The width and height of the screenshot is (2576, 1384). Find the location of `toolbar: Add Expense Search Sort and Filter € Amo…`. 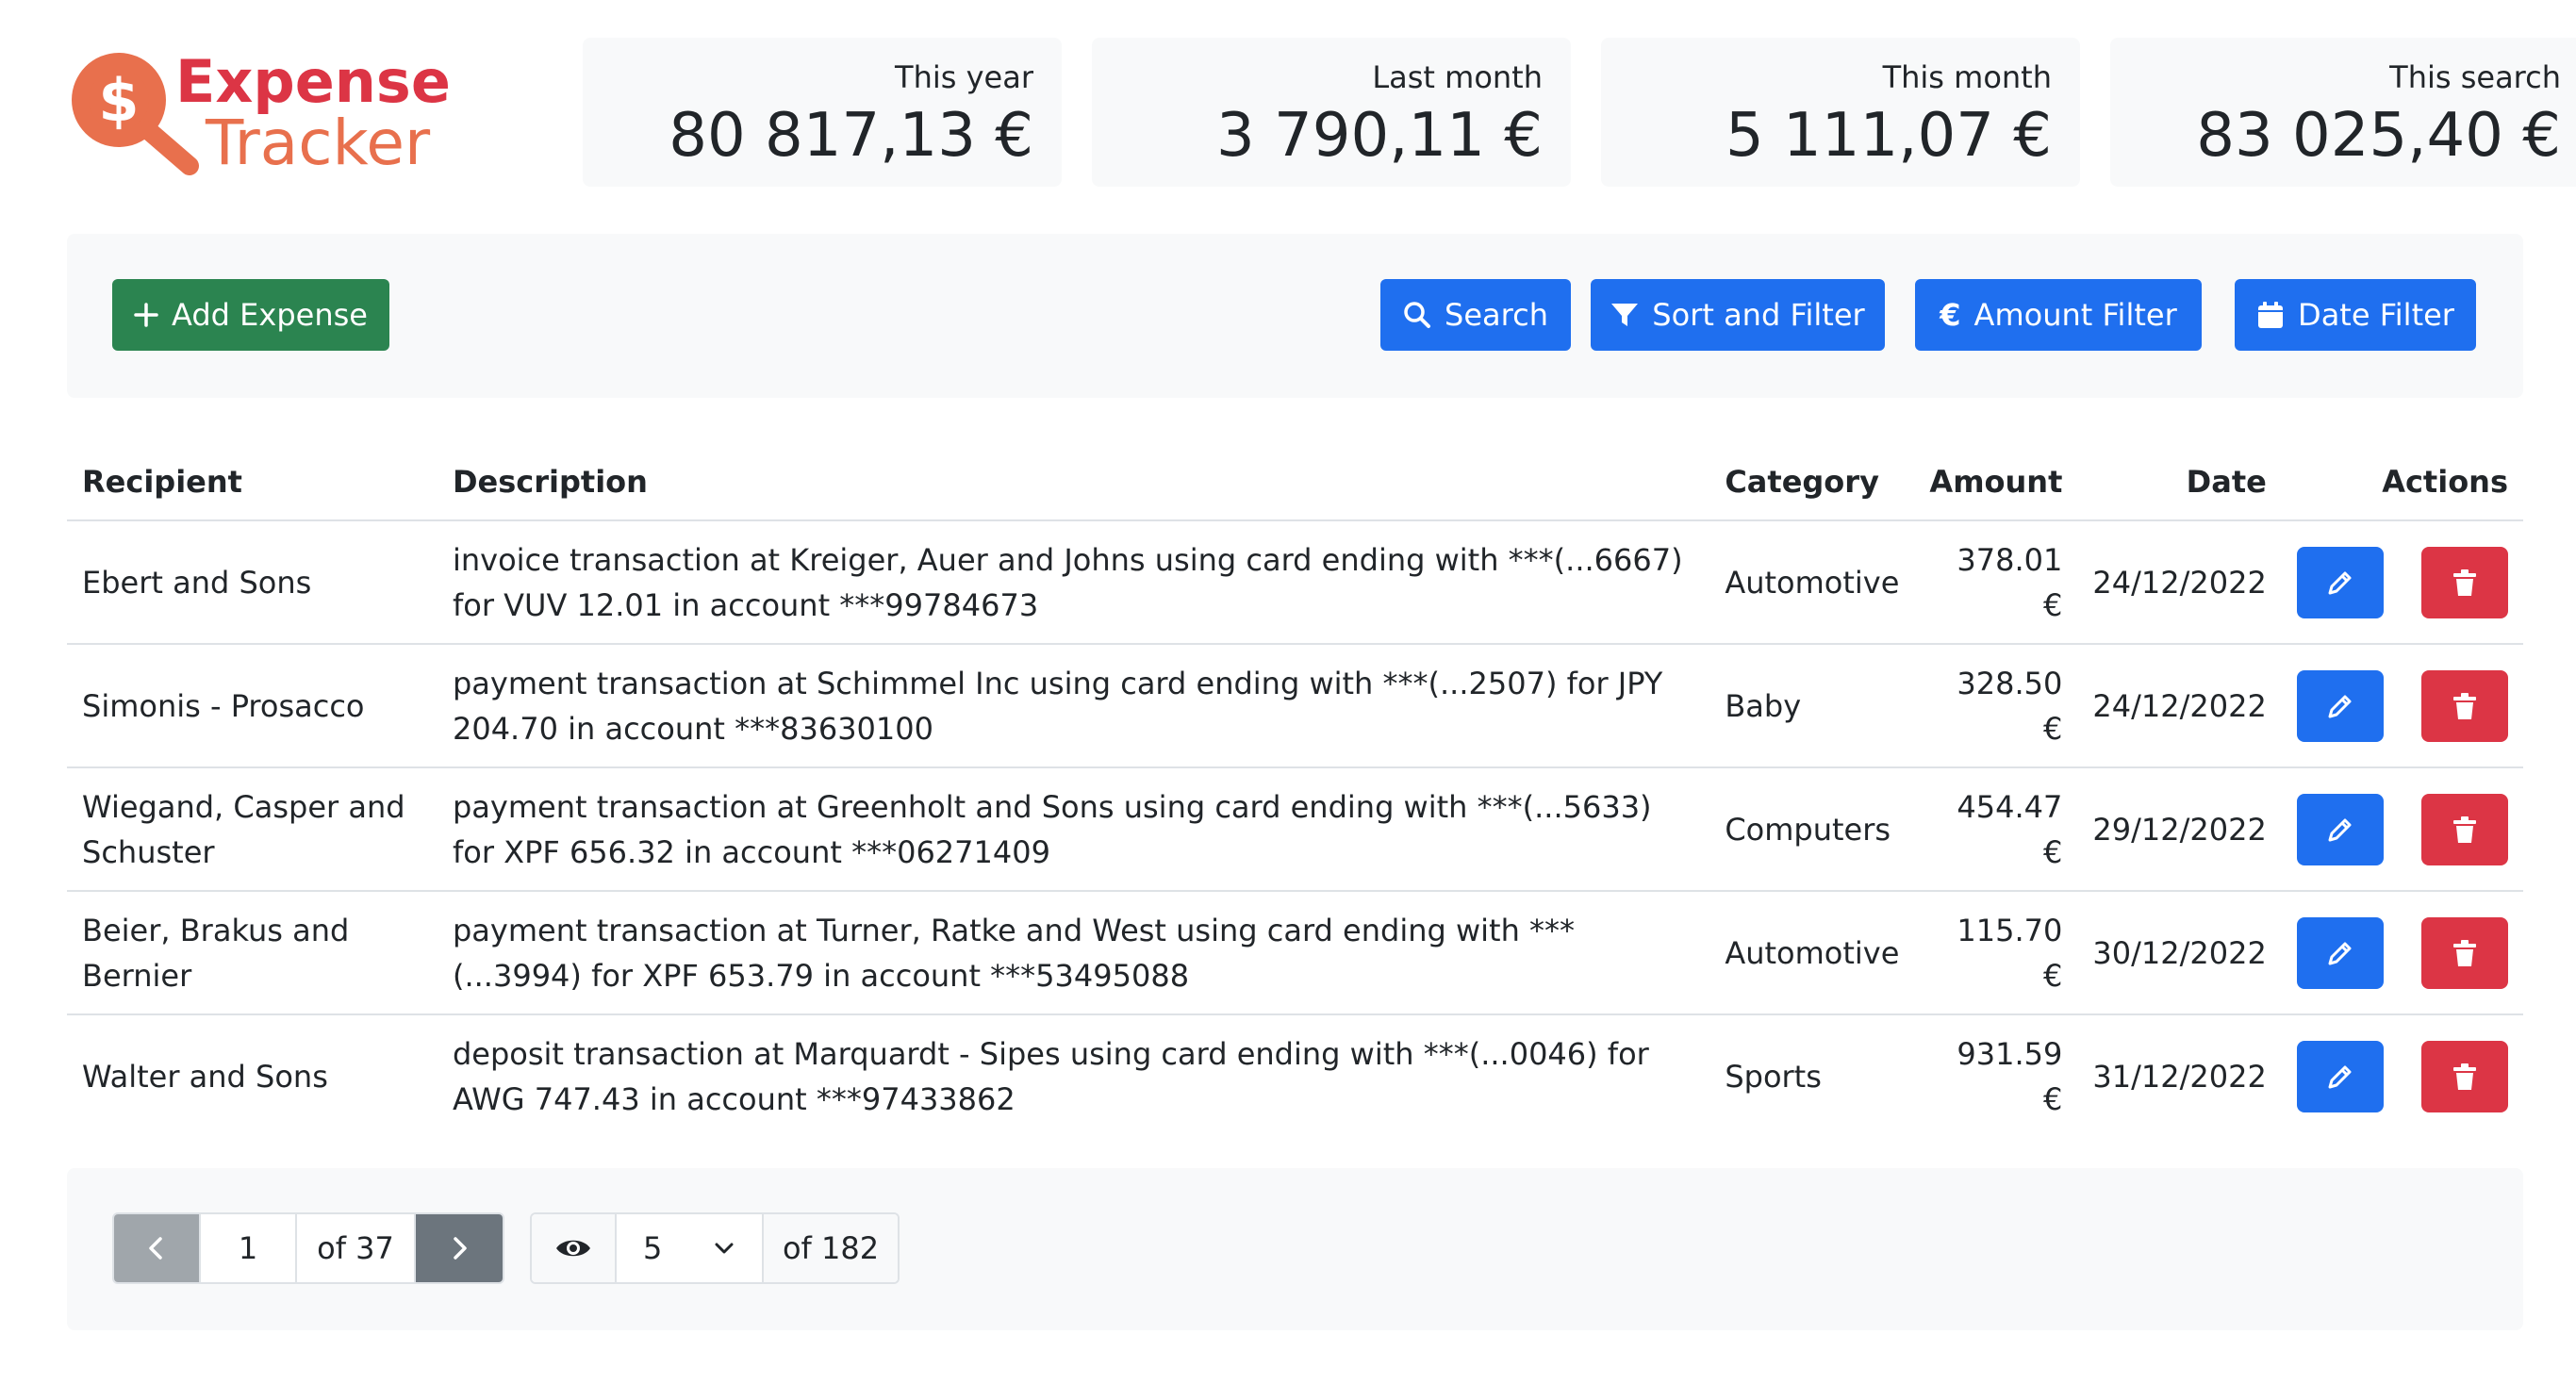

toolbar: Add Expense Search Sort and Filter € Amo… is located at coordinates (1295, 316).